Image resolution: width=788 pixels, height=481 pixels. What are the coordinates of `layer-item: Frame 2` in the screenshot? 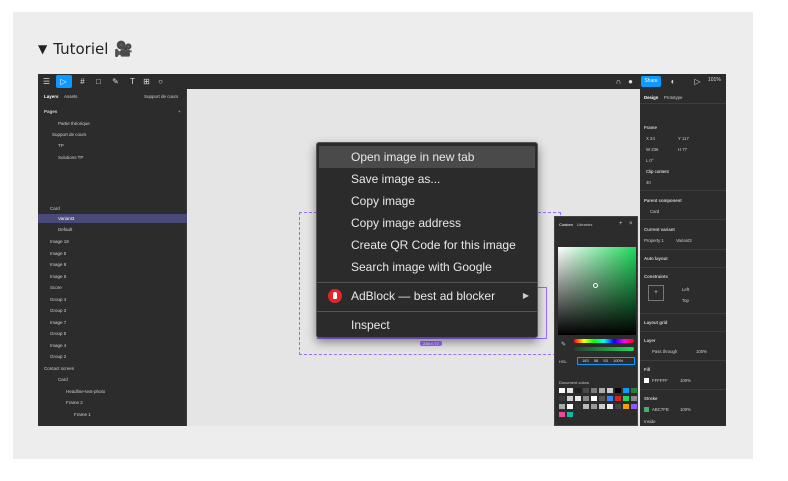 It's located at (74, 402).